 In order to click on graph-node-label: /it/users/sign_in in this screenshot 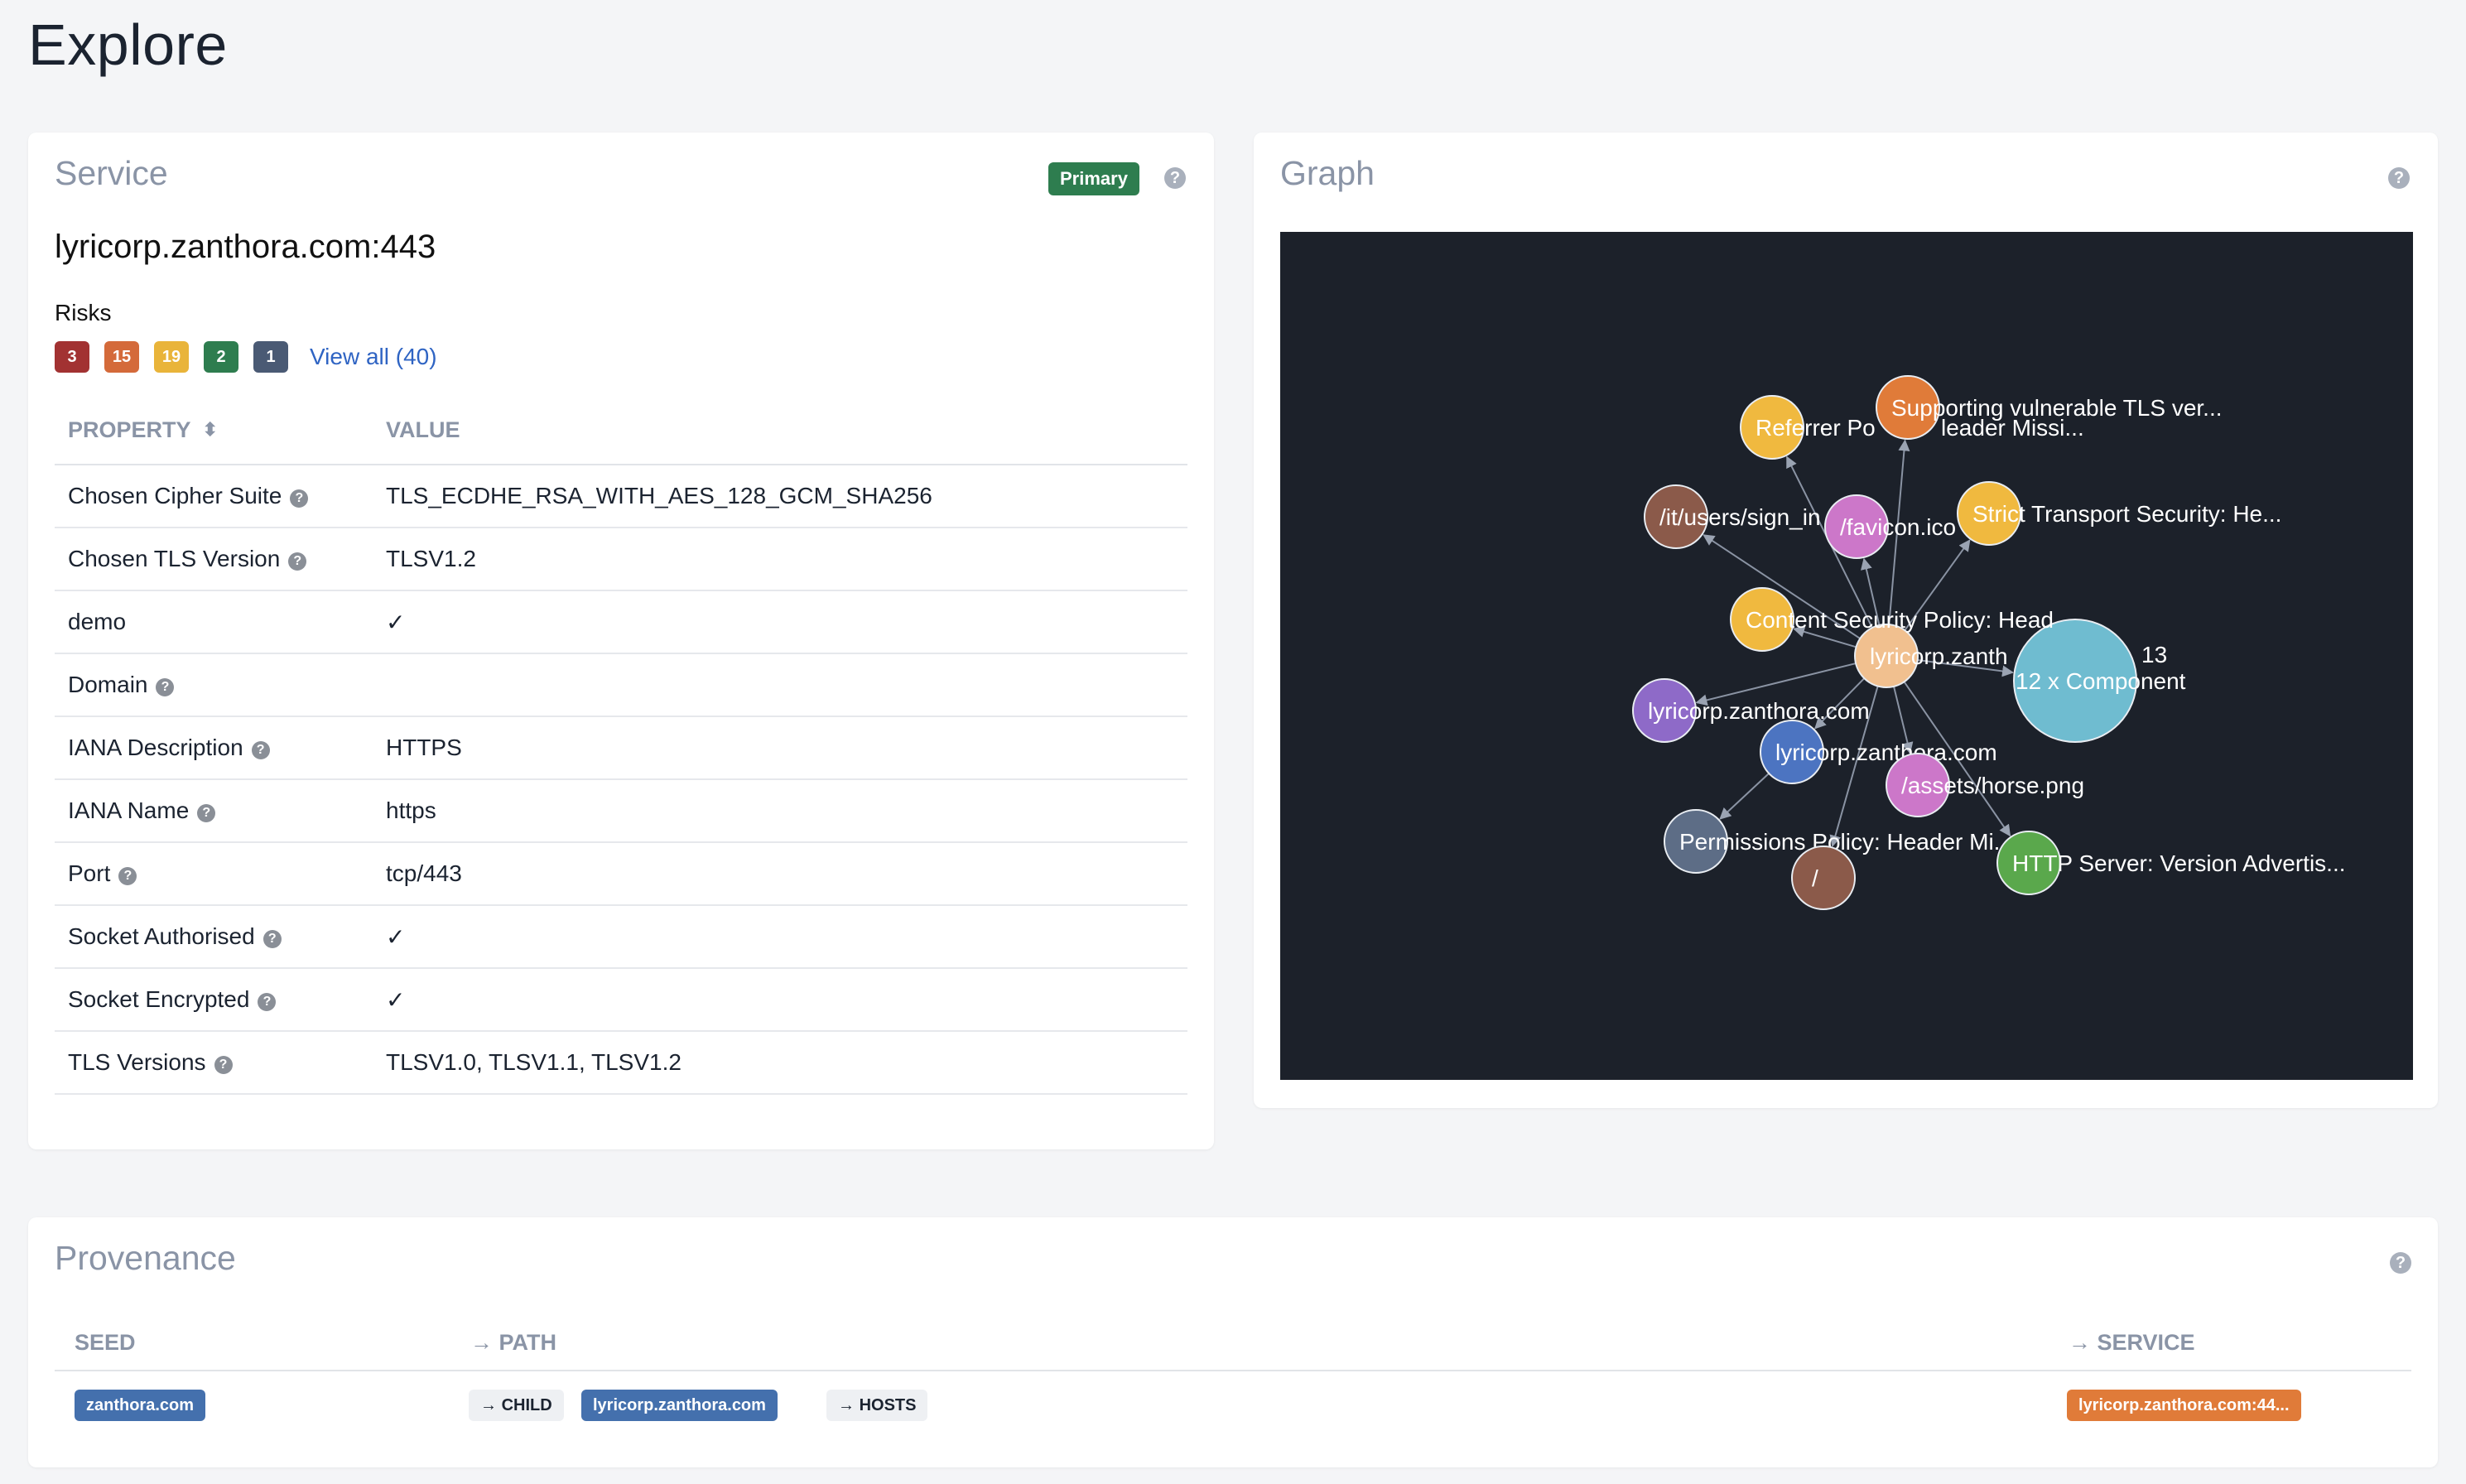, I will do `click(1740, 517)`.